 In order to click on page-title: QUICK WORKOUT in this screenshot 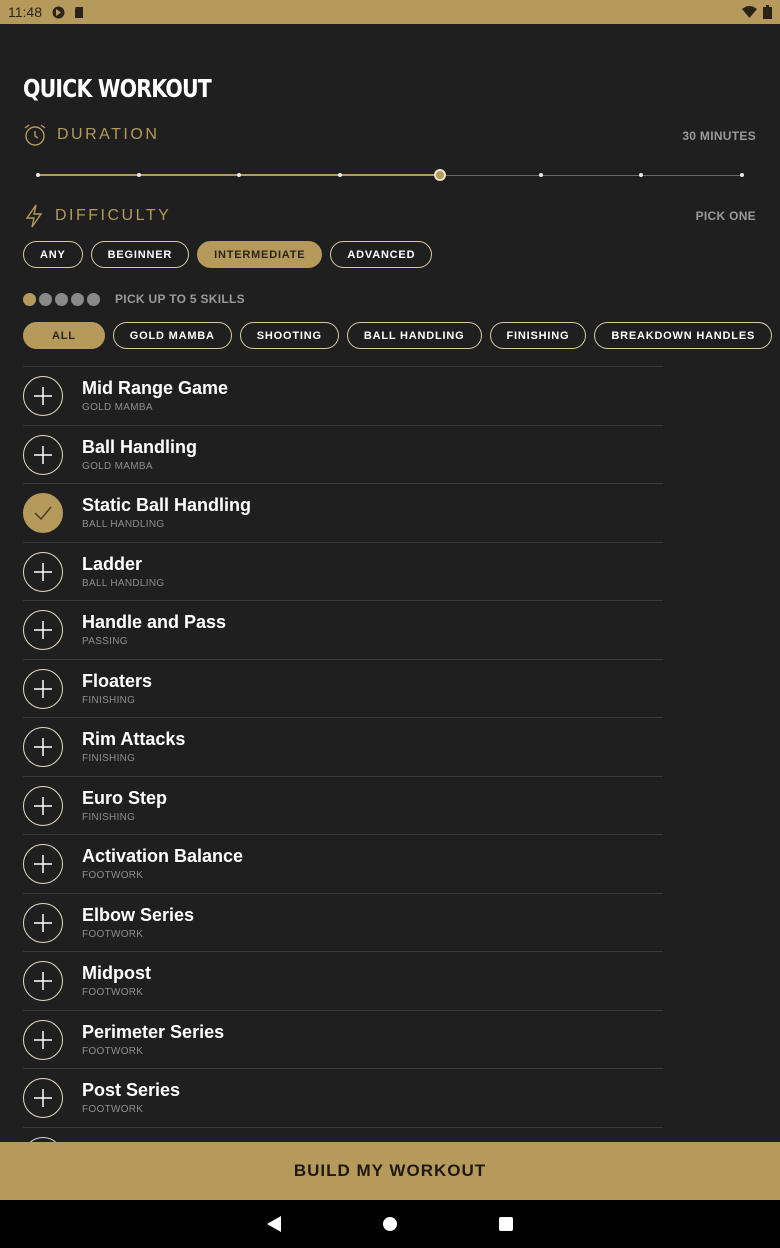, I will do `click(117, 88)`.